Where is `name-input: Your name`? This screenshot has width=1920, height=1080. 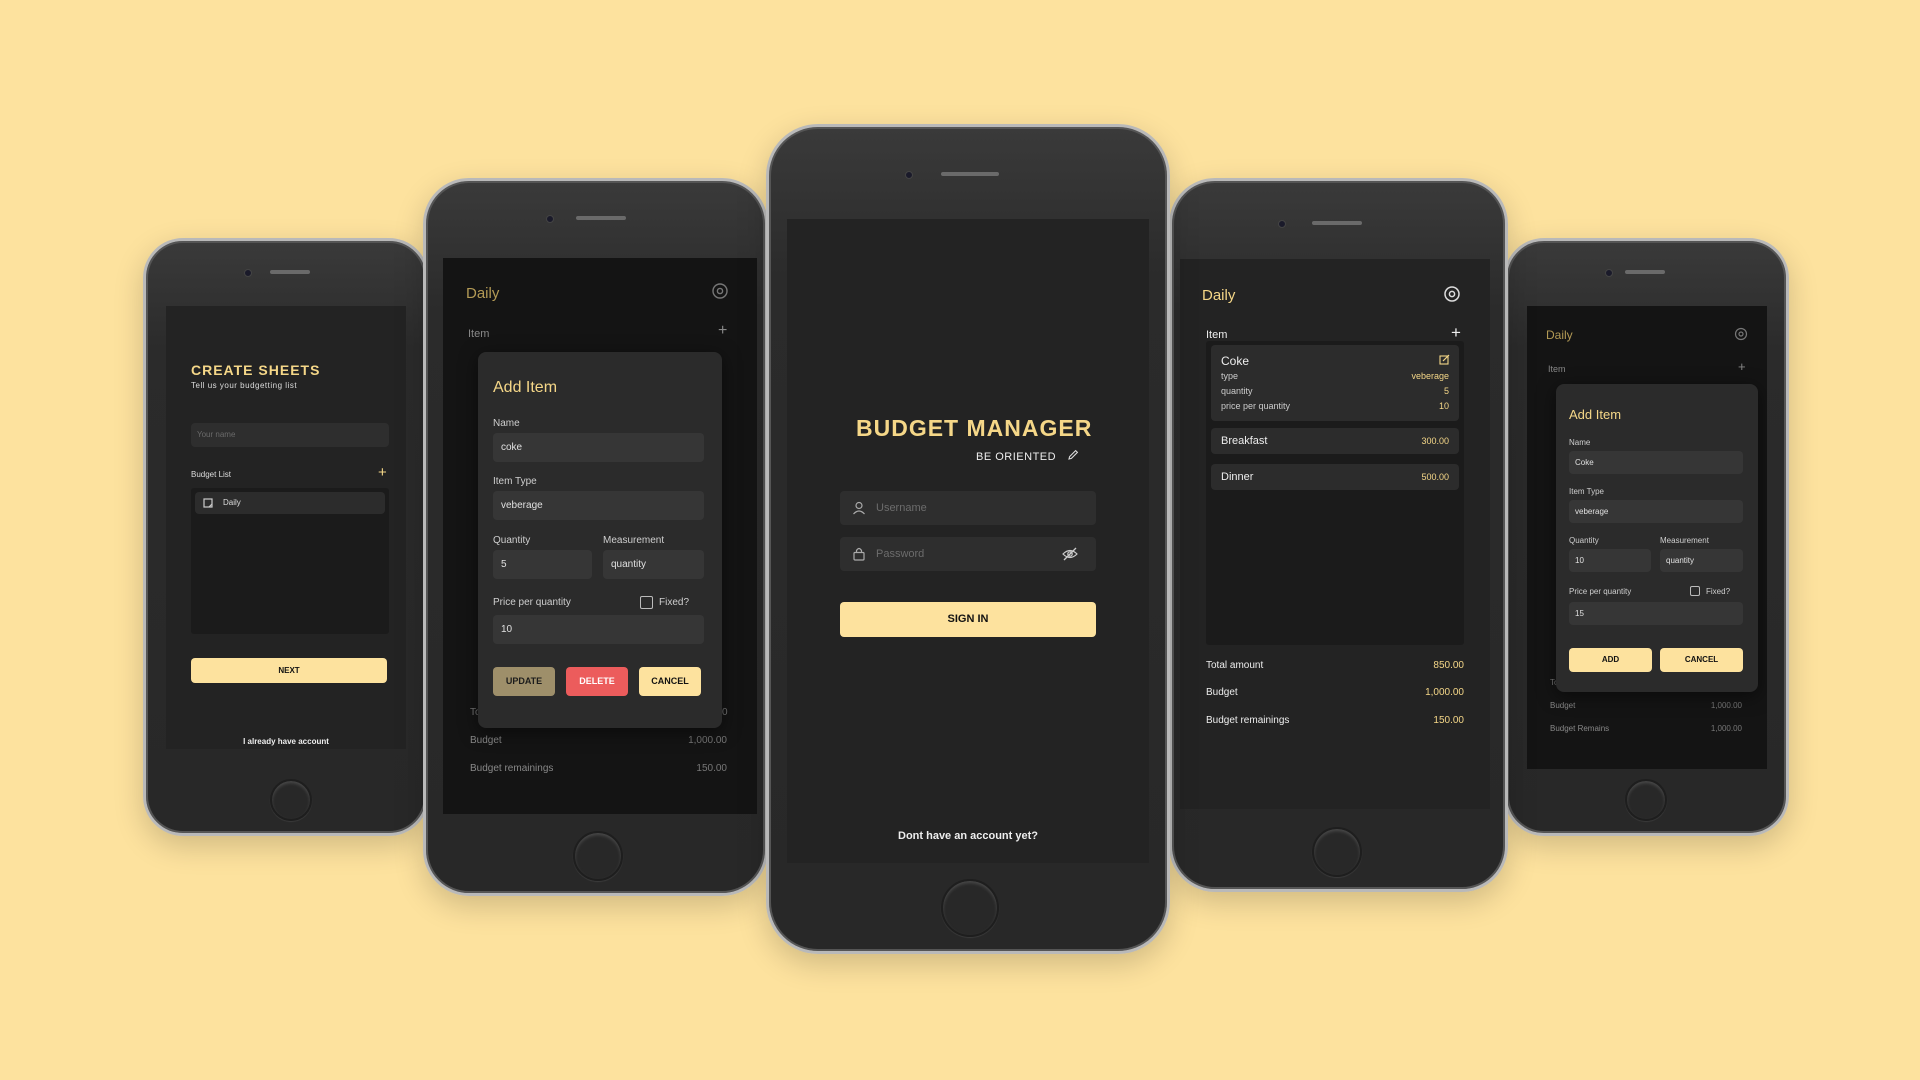
name-input: Your name is located at coordinates (290, 435).